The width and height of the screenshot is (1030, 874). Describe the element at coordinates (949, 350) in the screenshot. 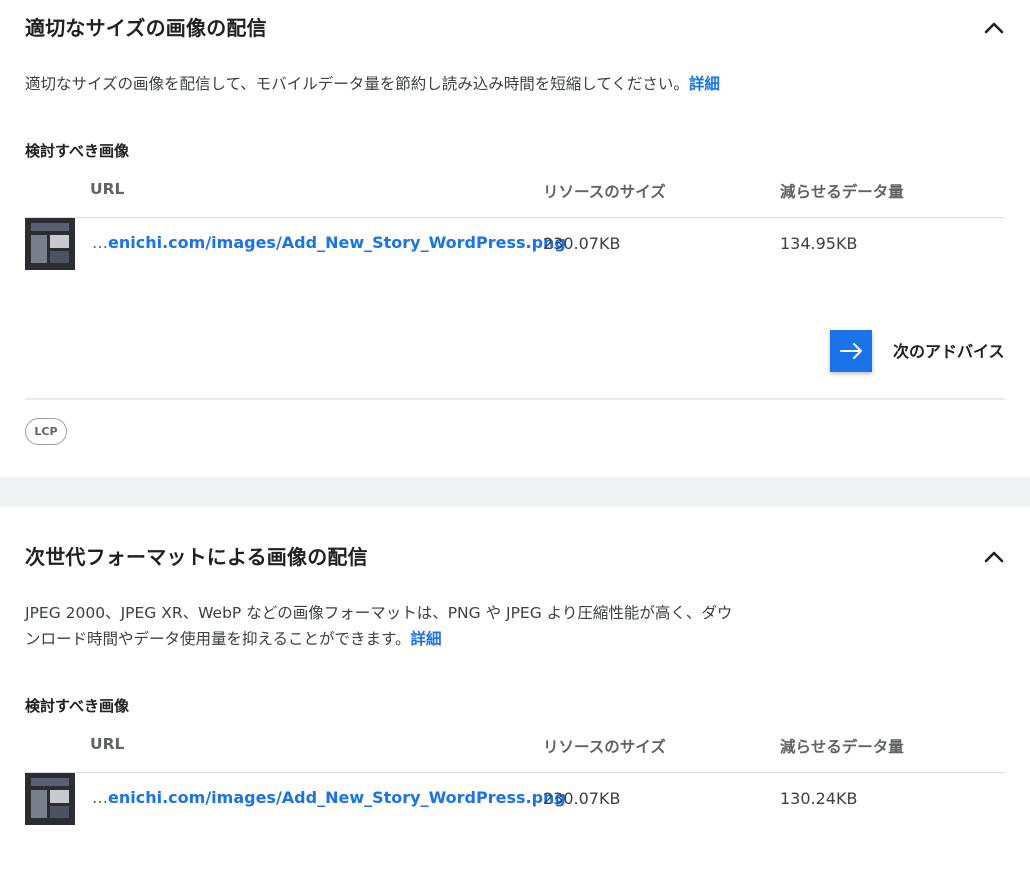

I see `next-advice-label: 次のアドバイス` at that location.